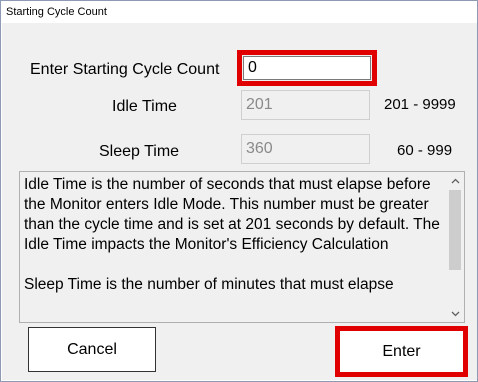  I want to click on description-scrollbar, so click(455, 247).